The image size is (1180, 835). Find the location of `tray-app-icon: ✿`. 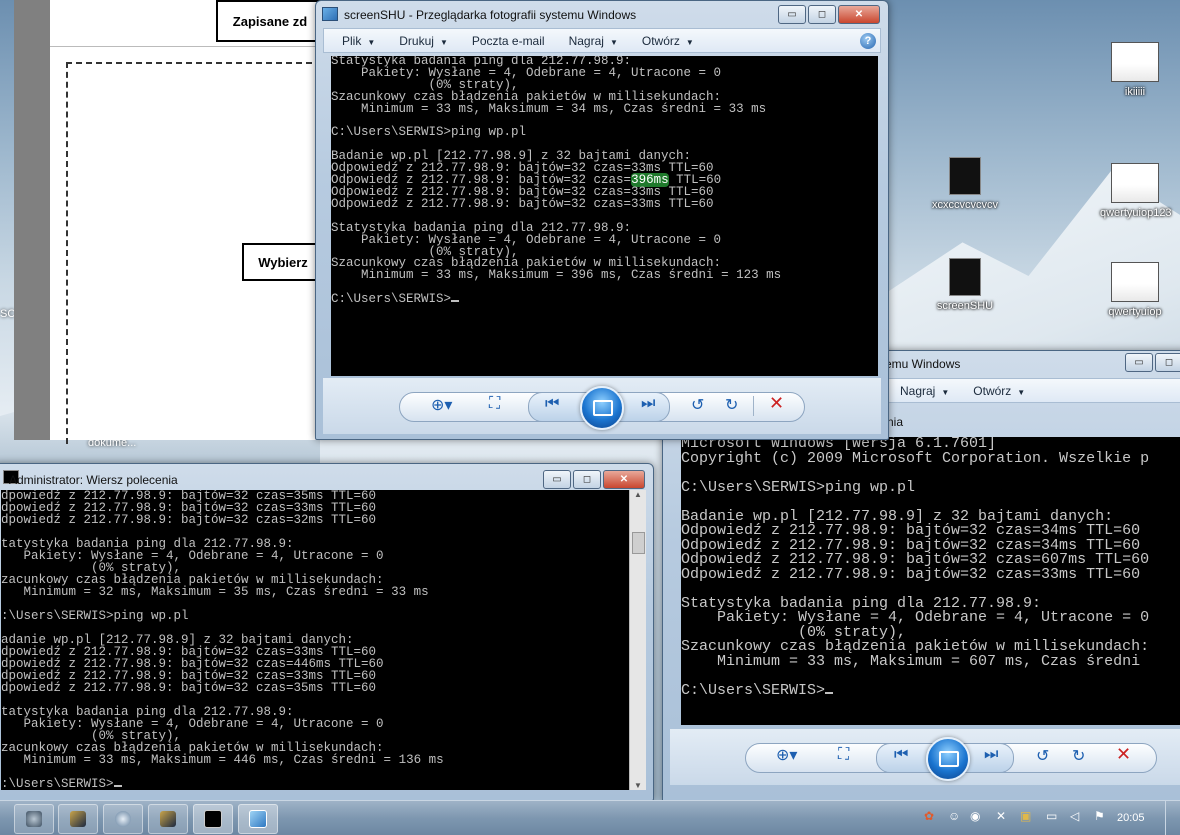

tray-app-icon: ✿ is located at coordinates (929, 816).